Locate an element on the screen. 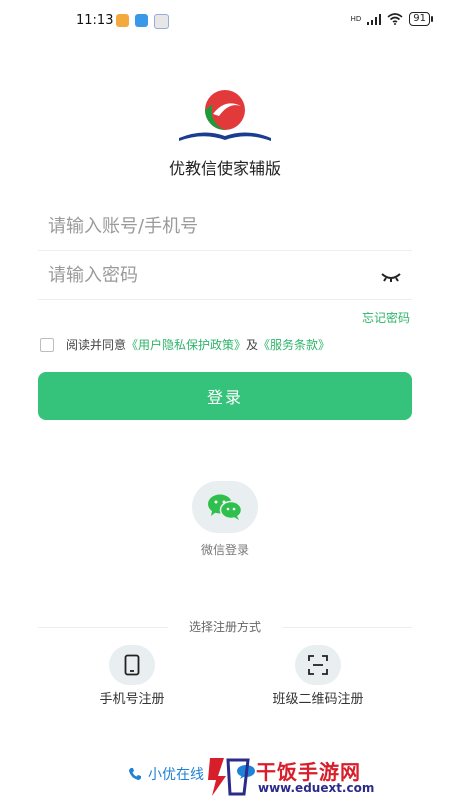 The image size is (450, 802). qr-register-button is located at coordinates (318, 665).